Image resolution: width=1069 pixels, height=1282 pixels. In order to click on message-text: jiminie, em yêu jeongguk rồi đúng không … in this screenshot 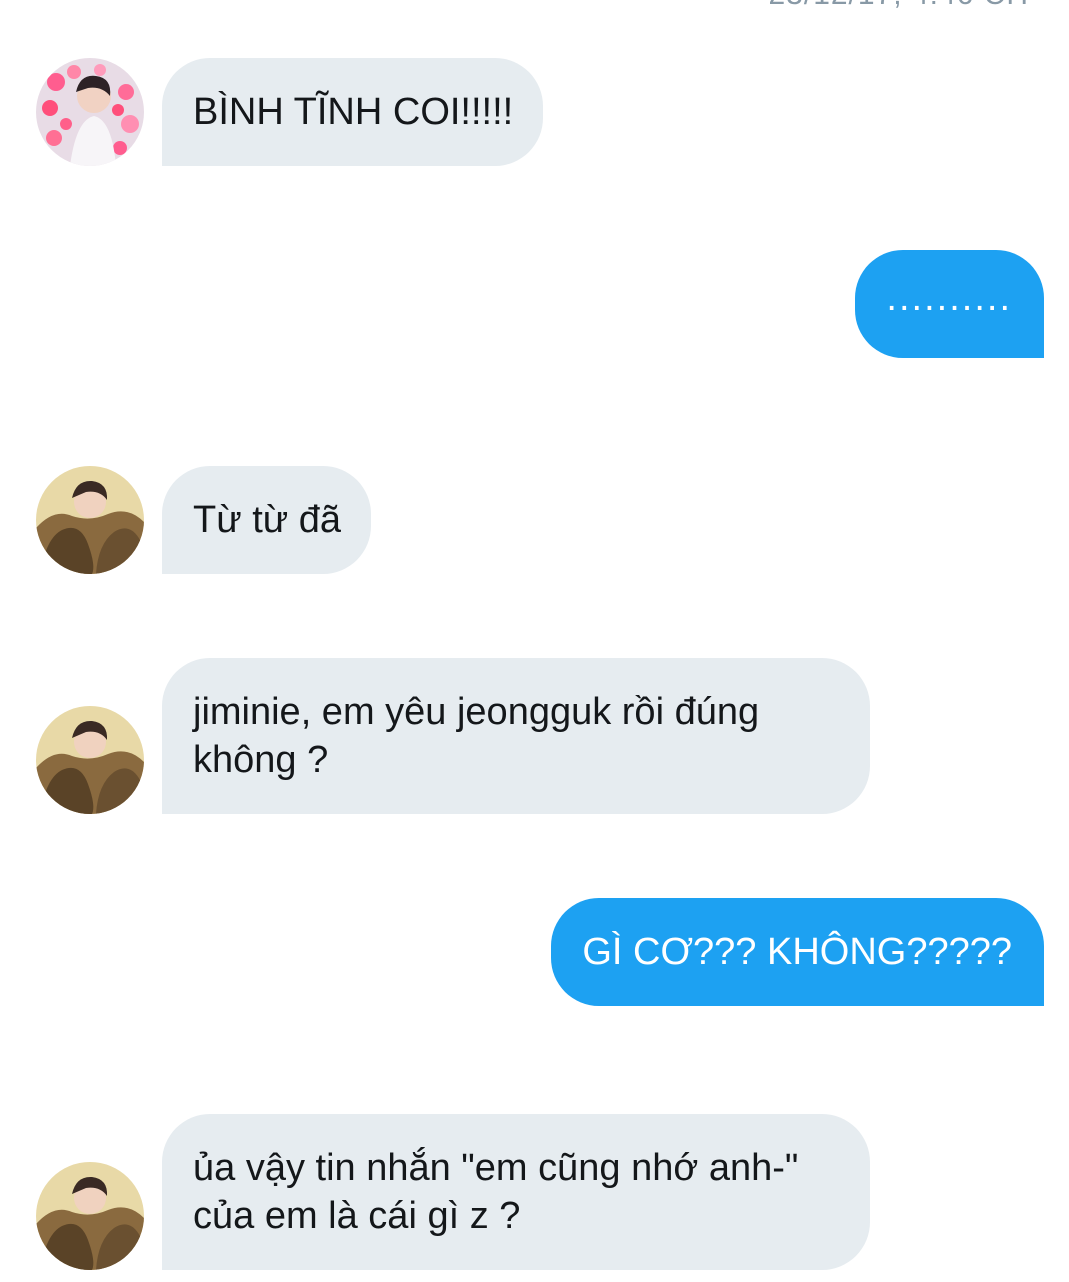, I will do `click(481, 736)`.